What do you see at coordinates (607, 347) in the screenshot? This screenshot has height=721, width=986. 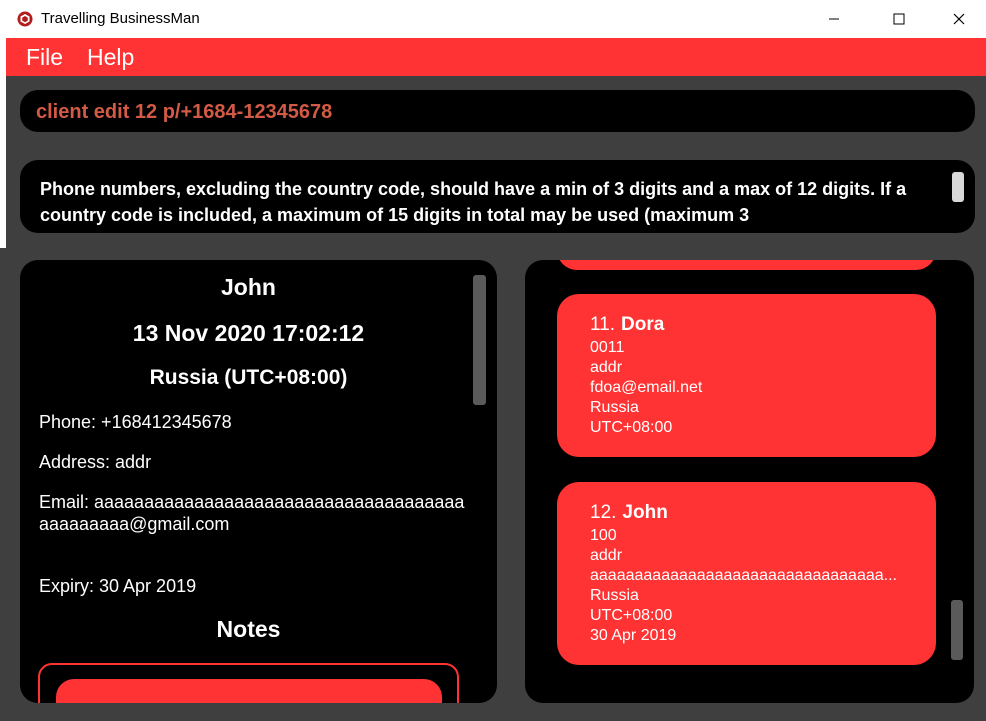 I see `client-phone: 0011` at bounding box center [607, 347].